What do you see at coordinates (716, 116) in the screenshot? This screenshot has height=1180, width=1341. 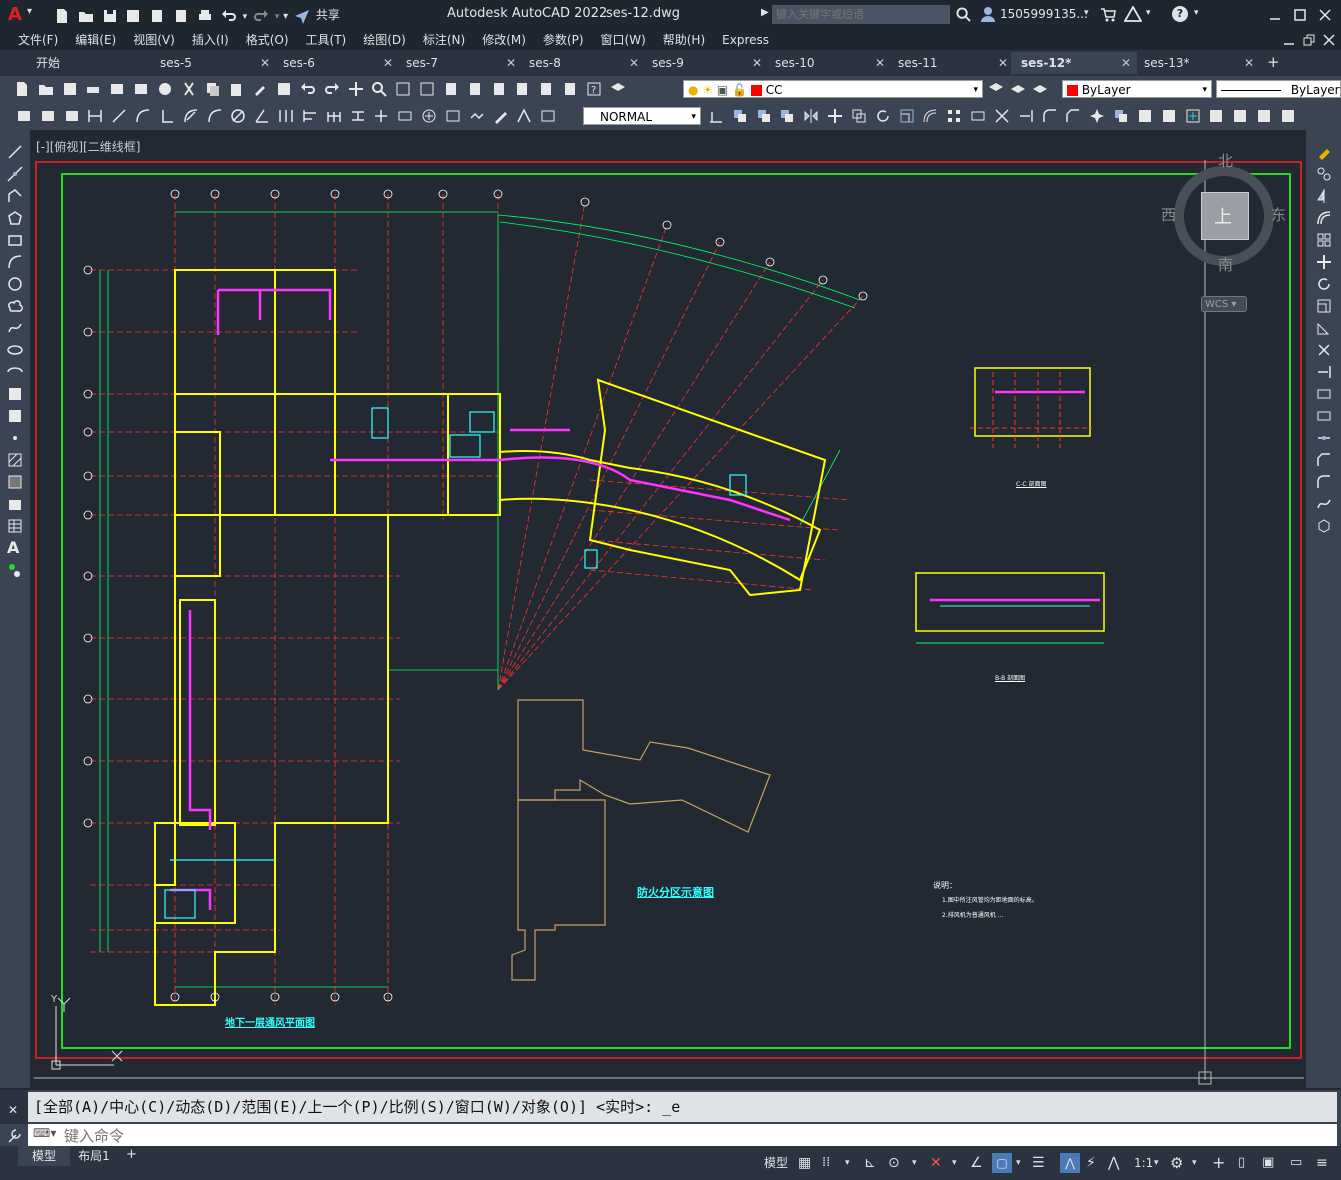 I see `dim-style-manager-icon` at bounding box center [716, 116].